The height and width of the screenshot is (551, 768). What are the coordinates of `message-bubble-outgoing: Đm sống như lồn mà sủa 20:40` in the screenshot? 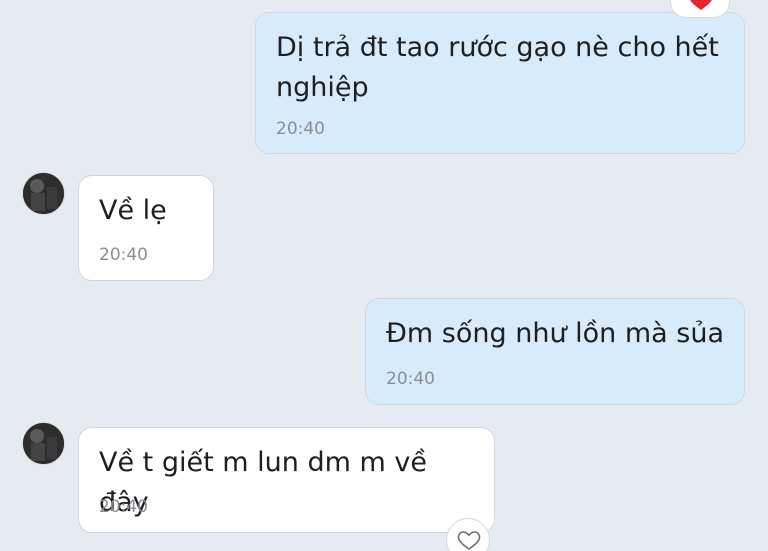 It's located at (555, 351).